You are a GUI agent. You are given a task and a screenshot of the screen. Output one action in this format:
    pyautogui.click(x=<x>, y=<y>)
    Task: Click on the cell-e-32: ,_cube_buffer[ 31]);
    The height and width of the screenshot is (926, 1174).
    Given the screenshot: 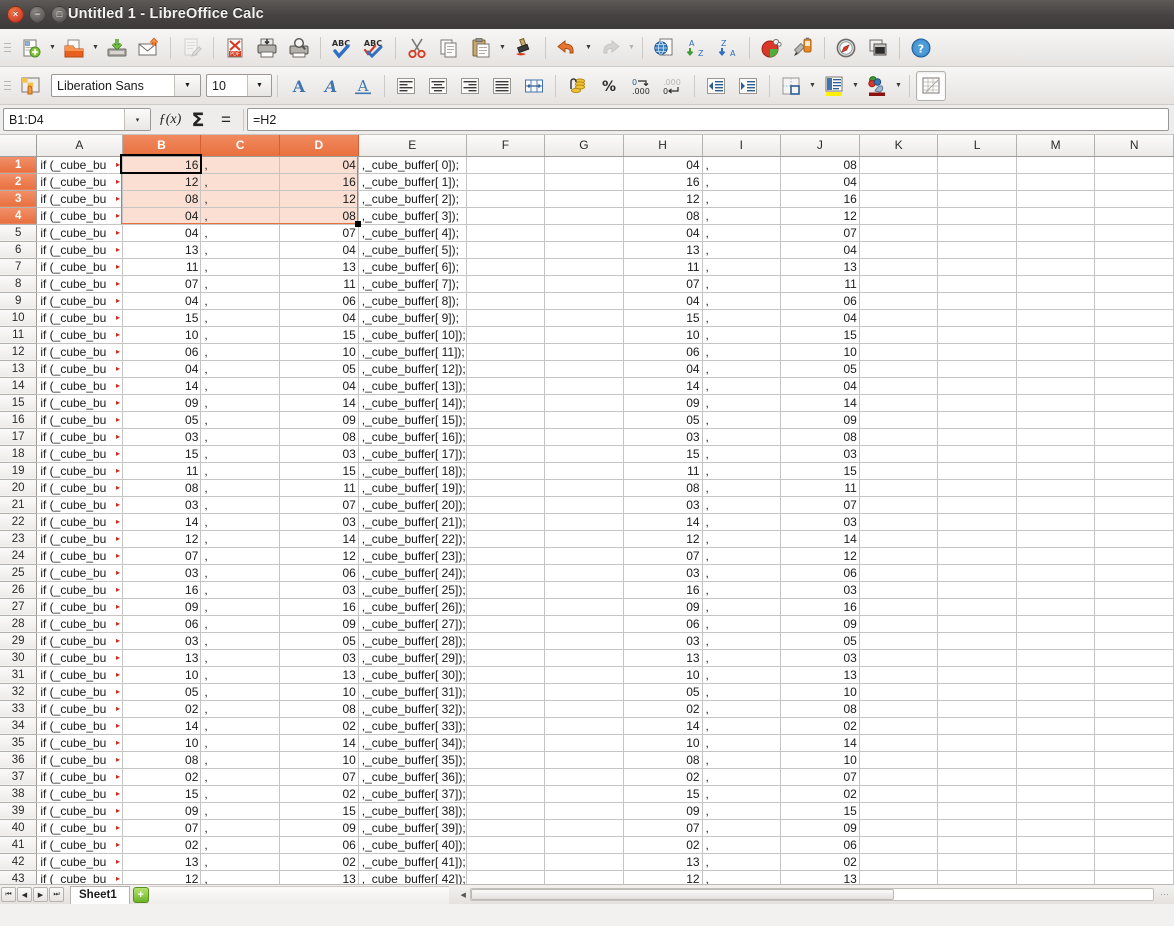 What is the action you would take?
    pyautogui.click(x=412, y=692)
    